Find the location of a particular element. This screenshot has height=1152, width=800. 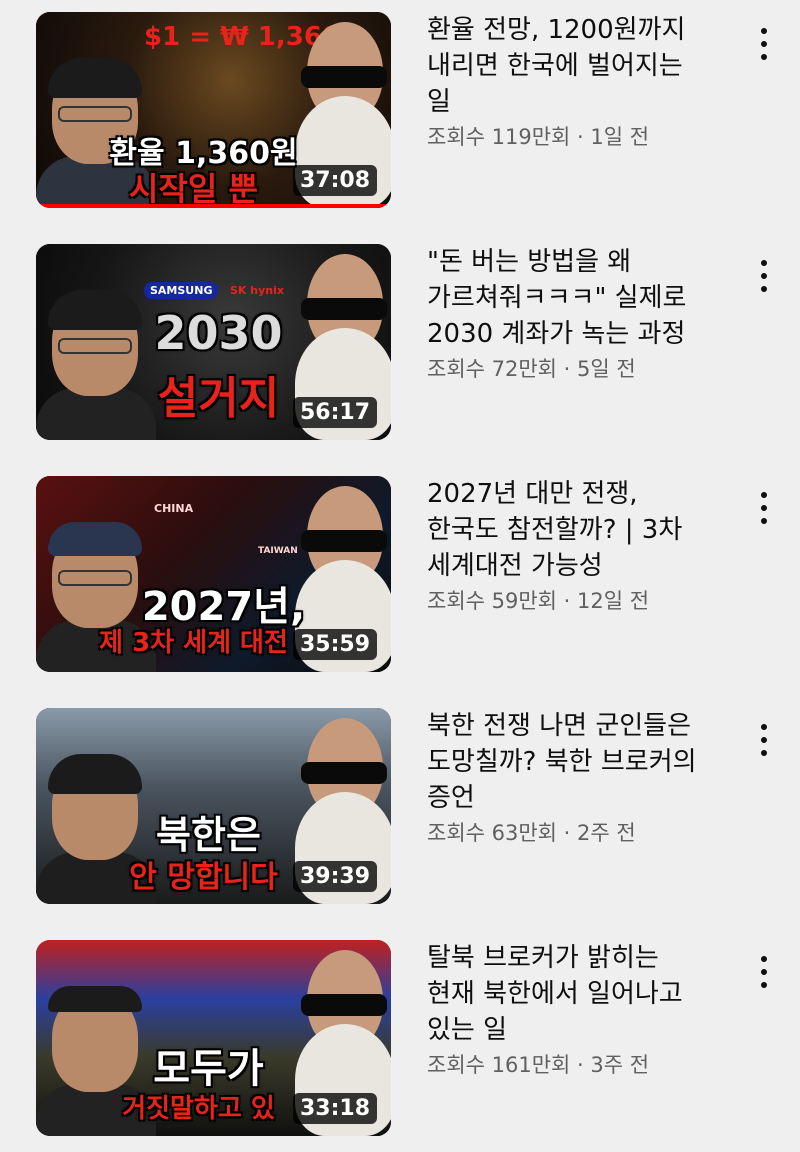

thumbnail-subheadline: 제 3차 세계 대전 is located at coordinates (193, 643).